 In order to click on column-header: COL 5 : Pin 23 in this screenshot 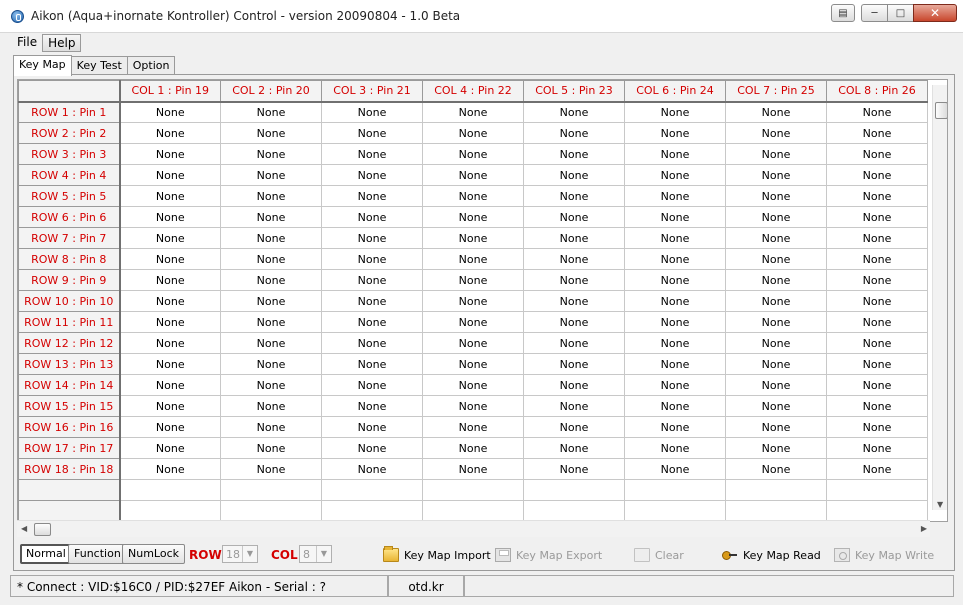, I will do `click(574, 91)`.